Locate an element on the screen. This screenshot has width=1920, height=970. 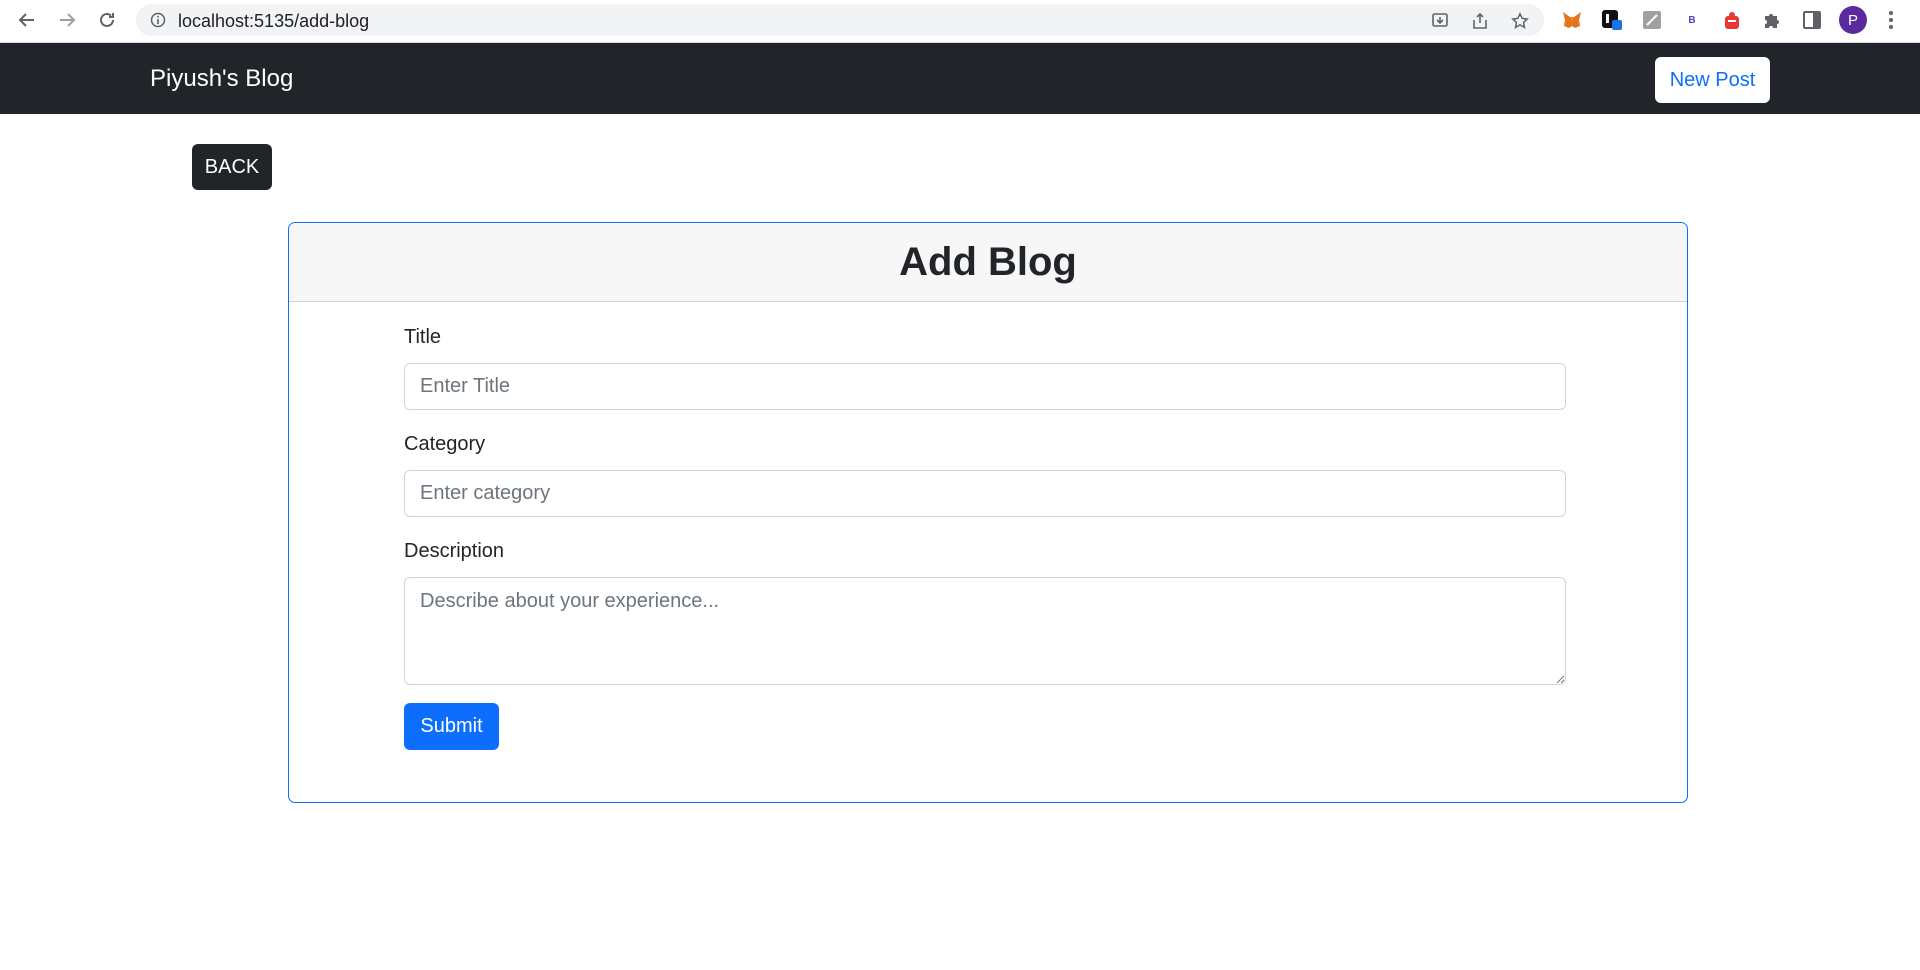
address-bar: localhost:5135/add-blog is located at coordinates (840, 20).